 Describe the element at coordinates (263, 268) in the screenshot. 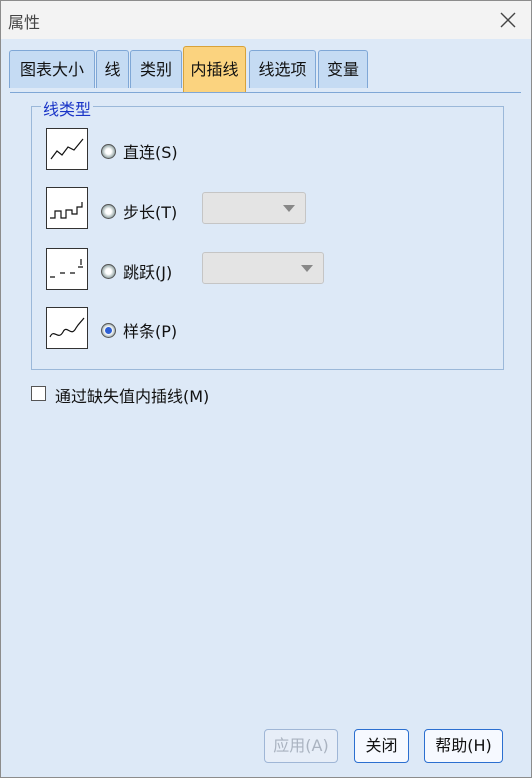

I see `jump-dropdown` at that location.